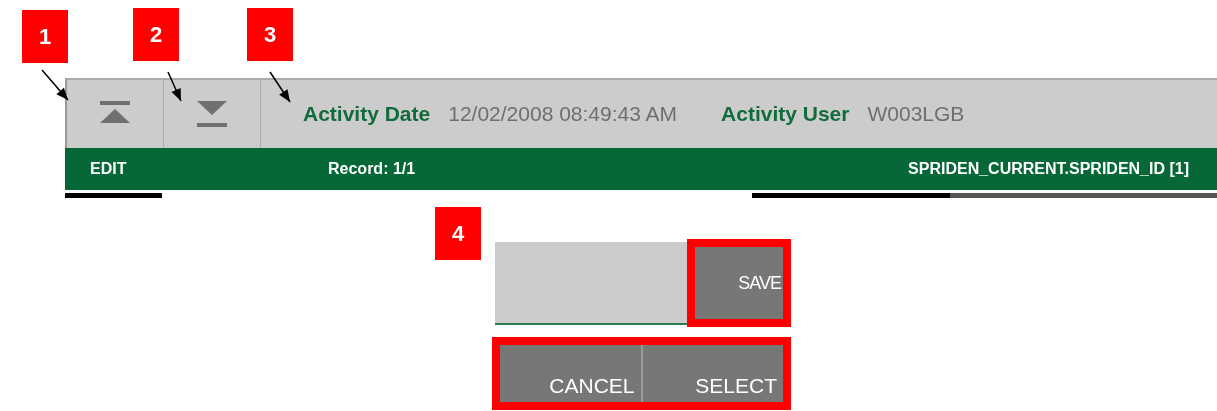 The height and width of the screenshot is (411, 1217). Describe the element at coordinates (367, 114) in the screenshot. I see `field-label: Activity Date` at that location.